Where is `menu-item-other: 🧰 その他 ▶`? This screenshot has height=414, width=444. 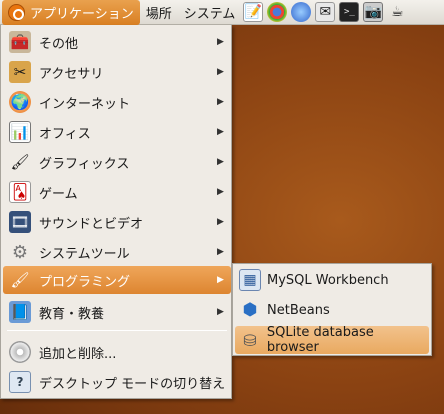
menu-item-other: 🧰 その他 ▶ is located at coordinates (117, 42).